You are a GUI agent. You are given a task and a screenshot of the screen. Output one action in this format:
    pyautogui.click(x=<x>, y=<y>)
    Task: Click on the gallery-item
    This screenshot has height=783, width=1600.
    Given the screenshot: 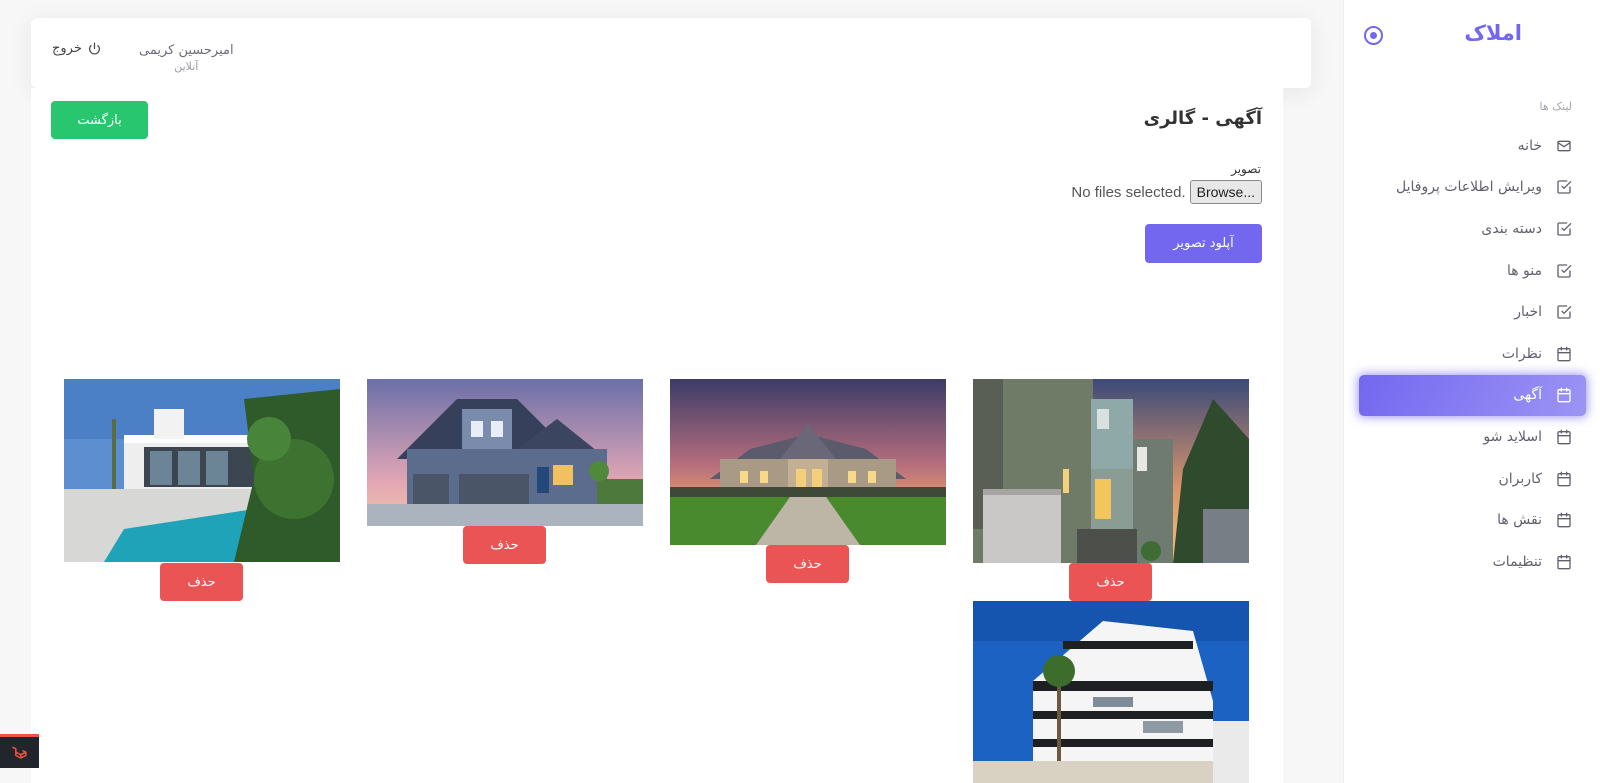 What is the action you would take?
    pyautogui.click(x=1111, y=692)
    